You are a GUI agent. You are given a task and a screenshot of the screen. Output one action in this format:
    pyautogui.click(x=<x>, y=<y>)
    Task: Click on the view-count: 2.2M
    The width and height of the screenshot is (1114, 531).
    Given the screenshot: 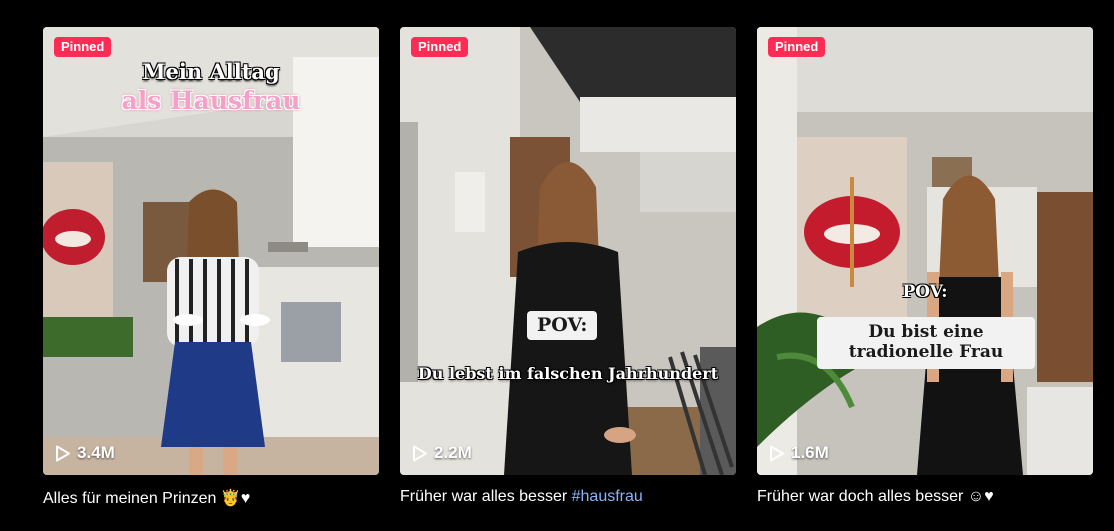 What is the action you would take?
    pyautogui.click(x=442, y=453)
    